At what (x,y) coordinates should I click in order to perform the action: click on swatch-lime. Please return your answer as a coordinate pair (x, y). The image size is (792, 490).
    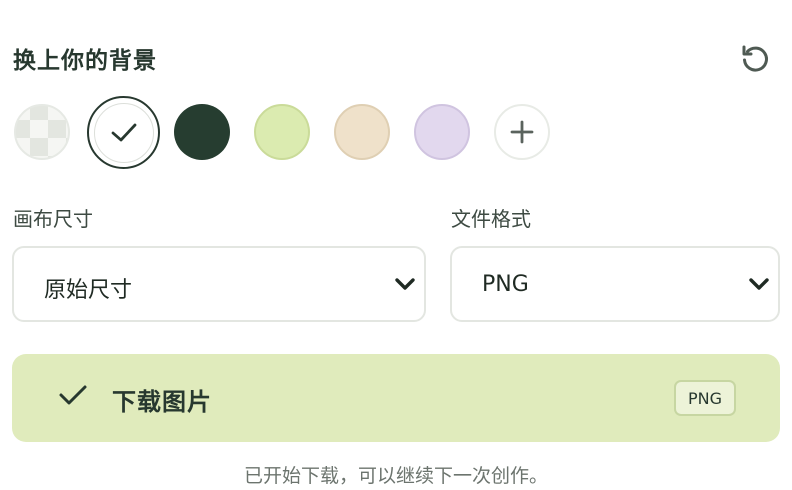
    Looking at the image, I should click on (282, 132).